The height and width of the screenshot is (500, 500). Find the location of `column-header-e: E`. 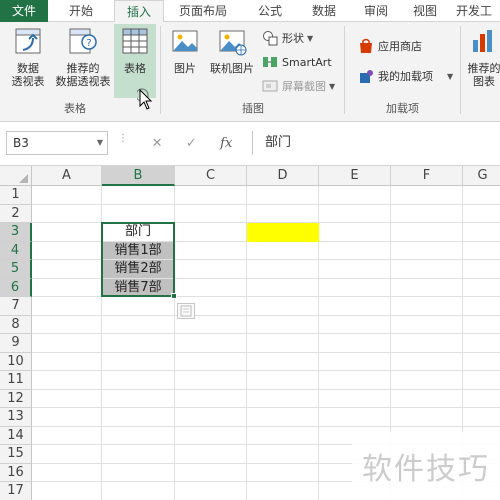

column-header-e: E is located at coordinates (355, 176).